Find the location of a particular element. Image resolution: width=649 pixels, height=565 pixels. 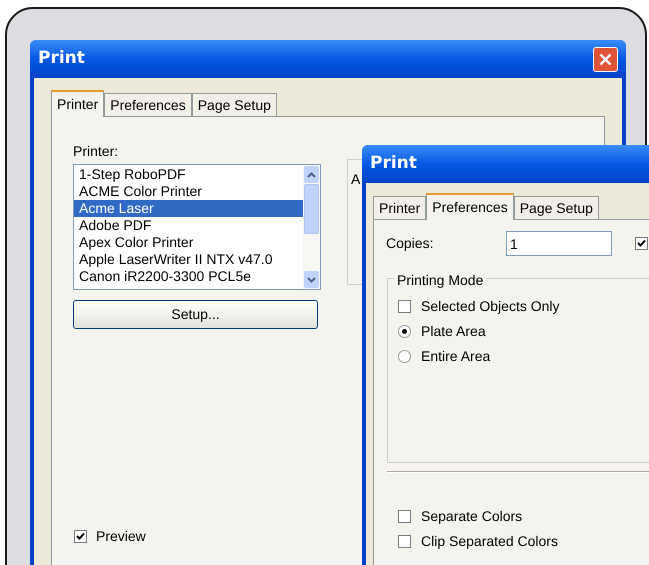

option-label: Separate Colors is located at coordinates (471, 516).